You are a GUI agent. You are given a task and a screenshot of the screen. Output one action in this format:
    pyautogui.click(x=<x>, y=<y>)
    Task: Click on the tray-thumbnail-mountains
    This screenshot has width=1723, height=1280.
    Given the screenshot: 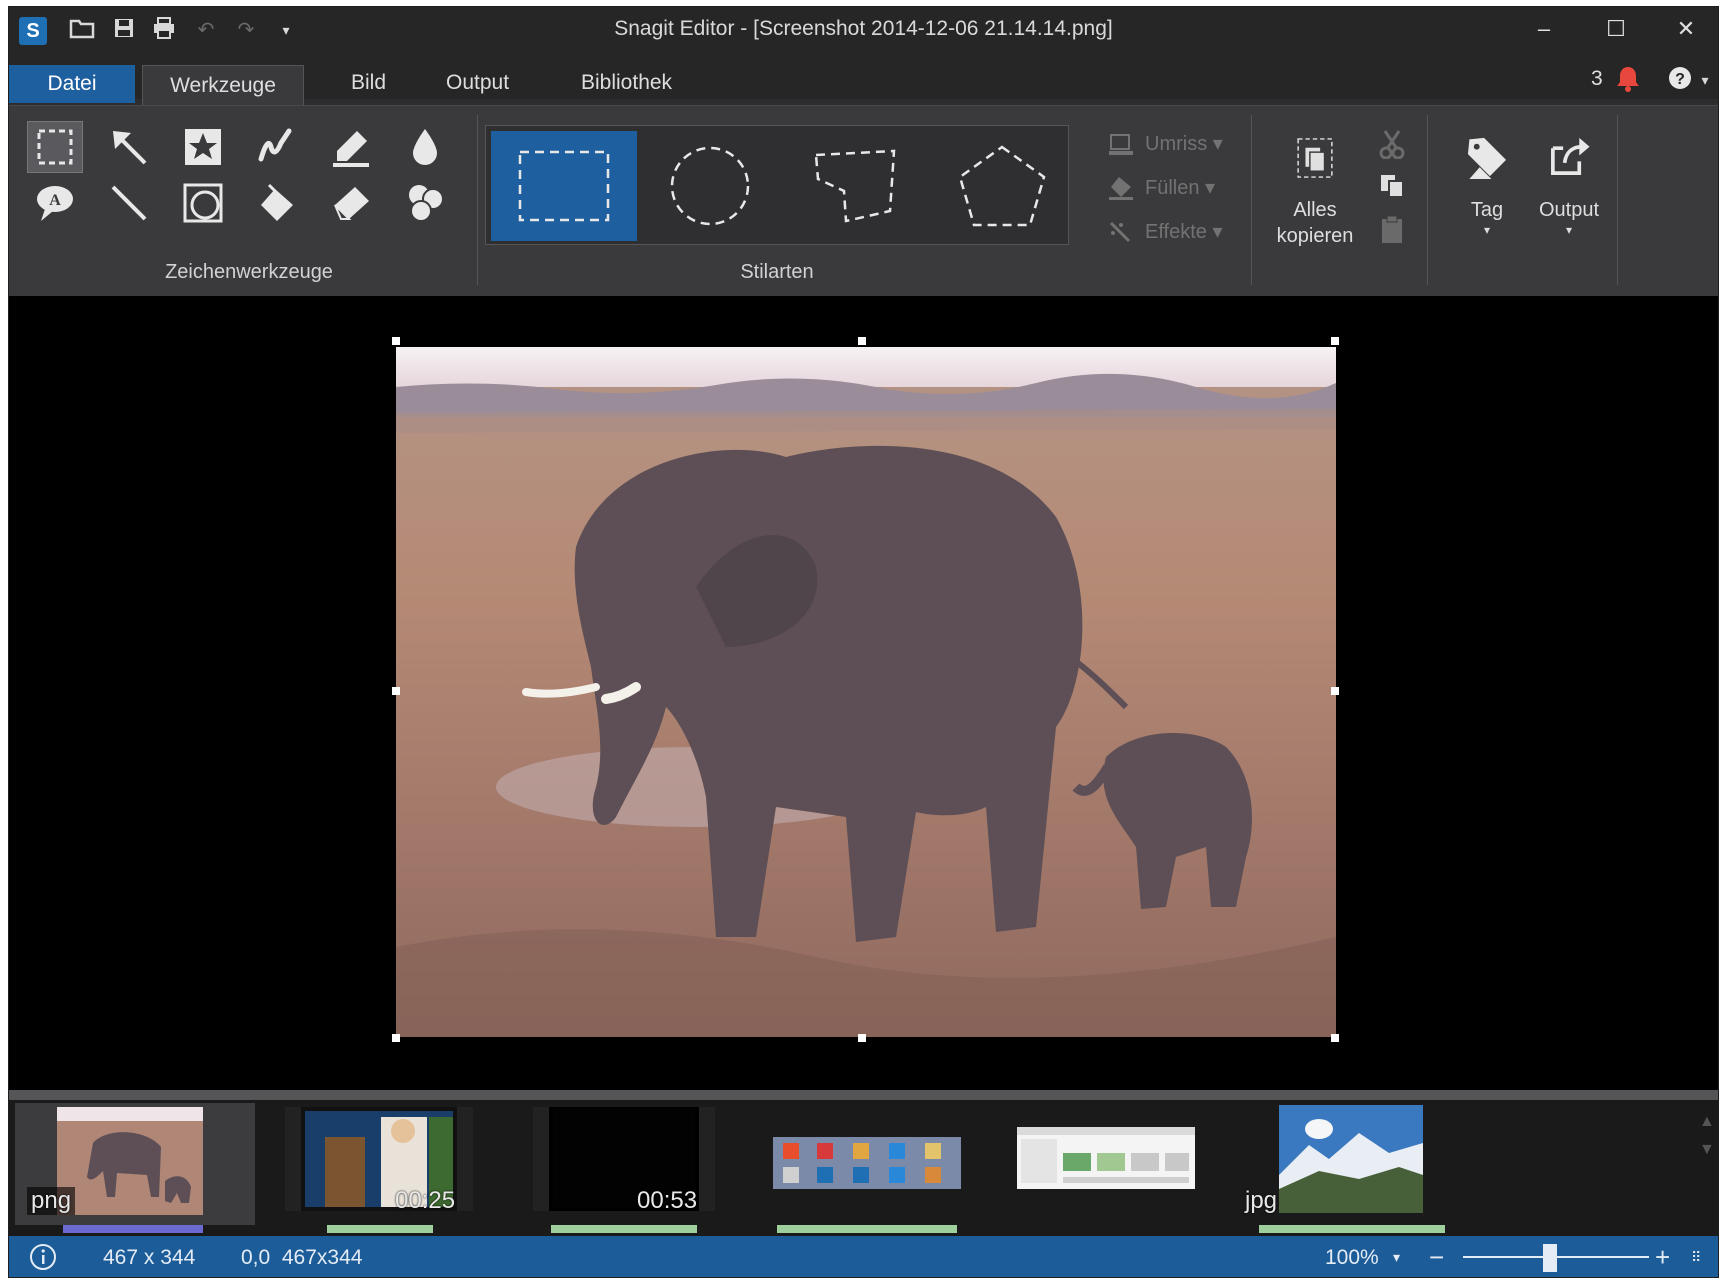 What is the action you would take?
    pyautogui.click(x=1351, y=1159)
    